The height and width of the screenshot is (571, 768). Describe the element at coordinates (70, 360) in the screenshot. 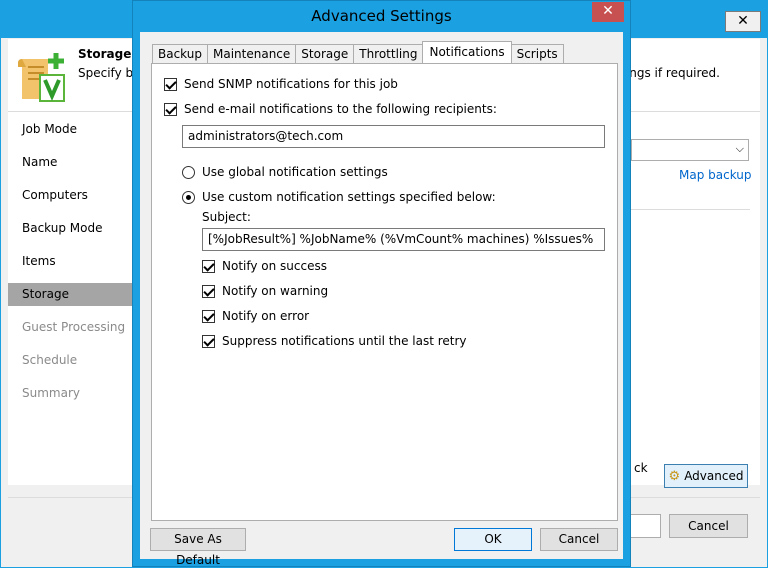

I see `nav-item-schedule: Schedule` at that location.